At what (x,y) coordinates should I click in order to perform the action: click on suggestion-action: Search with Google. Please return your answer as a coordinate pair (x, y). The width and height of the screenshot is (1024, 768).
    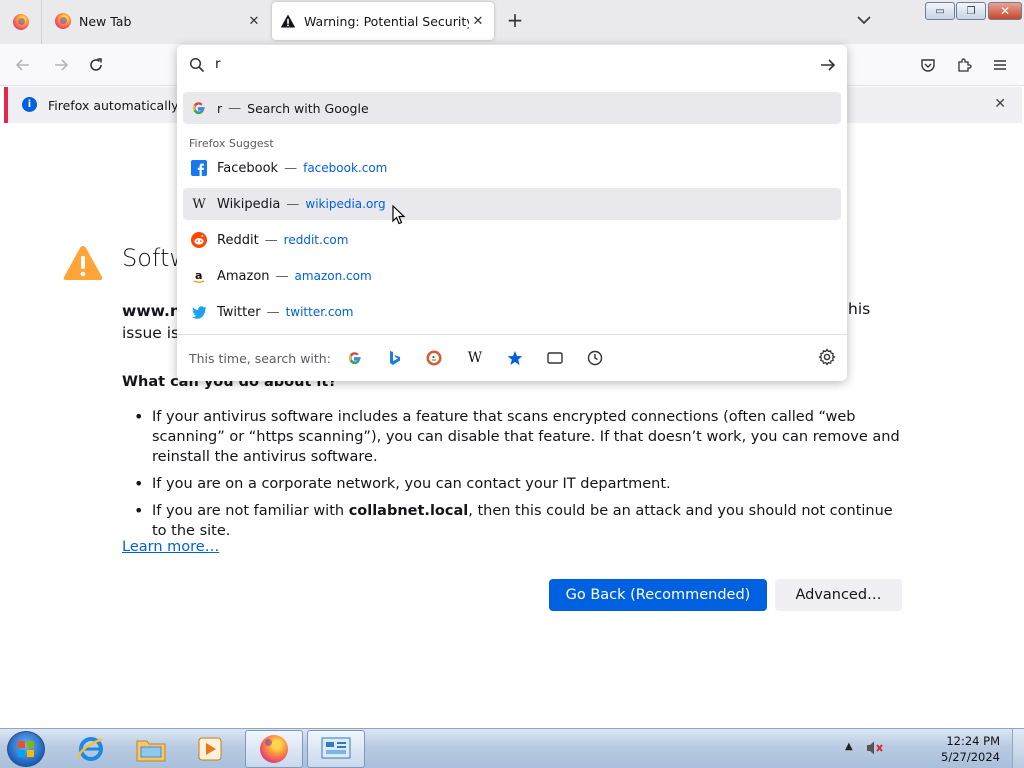
    Looking at the image, I should click on (308, 108).